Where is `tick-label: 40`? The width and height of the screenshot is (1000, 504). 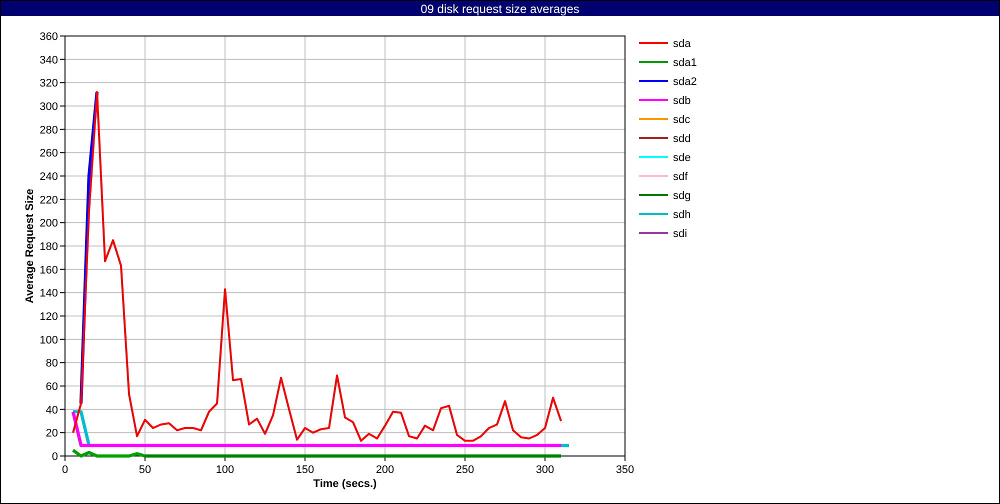 tick-label: 40 is located at coordinates (52, 410).